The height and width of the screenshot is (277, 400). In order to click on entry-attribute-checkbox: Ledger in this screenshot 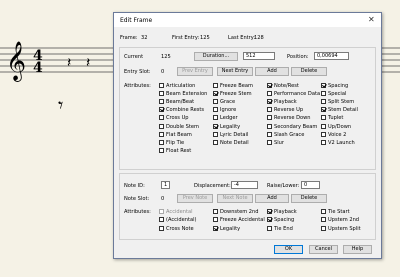, I will do `click(225, 118)`.